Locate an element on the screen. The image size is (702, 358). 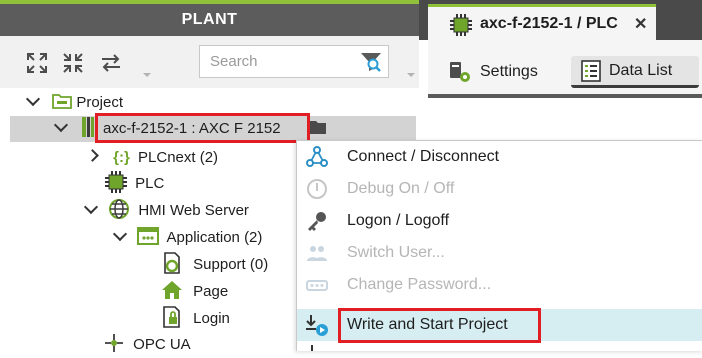
tree-label: Support (0) is located at coordinates (231, 264).